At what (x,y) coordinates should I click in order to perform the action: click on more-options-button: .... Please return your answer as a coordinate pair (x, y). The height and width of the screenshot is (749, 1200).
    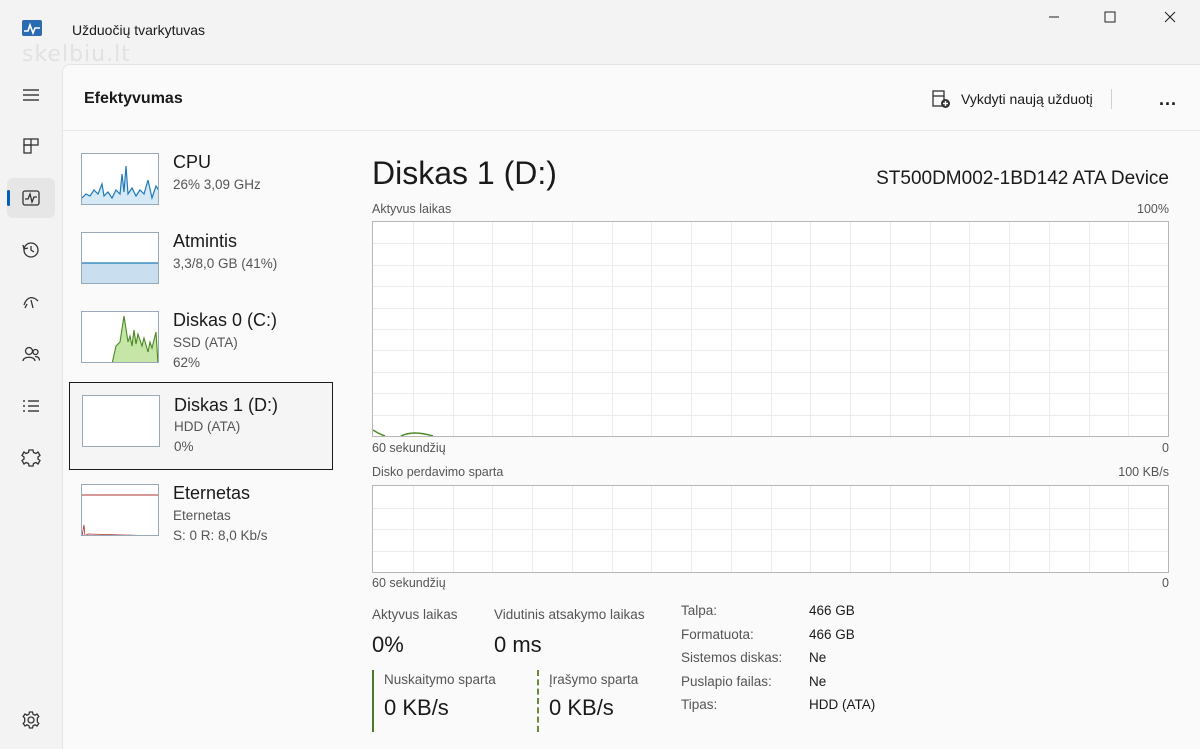
    Looking at the image, I should click on (1168, 99).